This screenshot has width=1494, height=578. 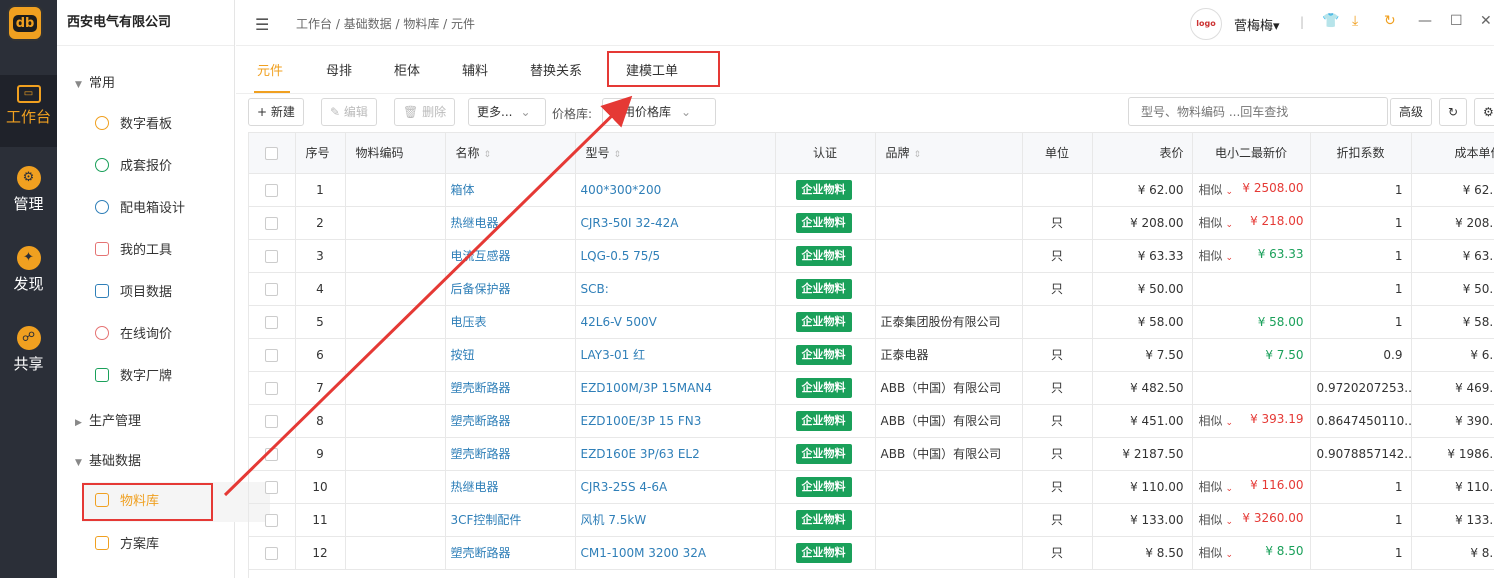 I want to click on edit-button: ✎ 编辑, so click(x=349, y=112).